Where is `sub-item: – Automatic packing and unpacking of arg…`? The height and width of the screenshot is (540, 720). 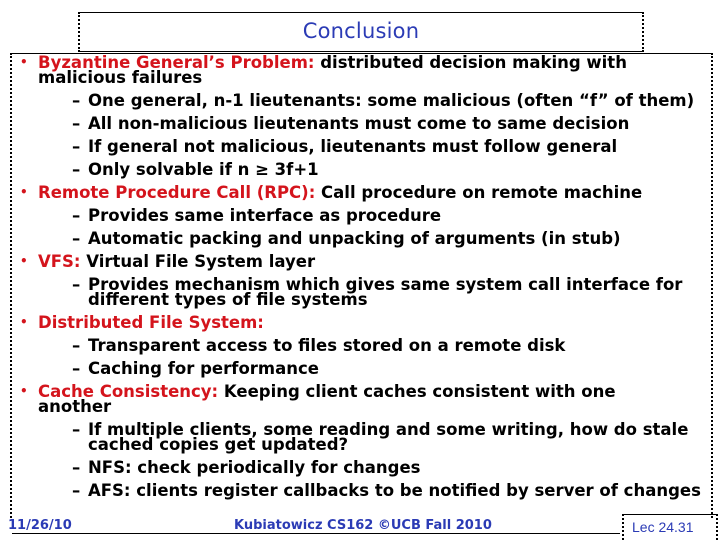 sub-item: – Automatic packing and unpacking of arg… is located at coordinates (368, 238).